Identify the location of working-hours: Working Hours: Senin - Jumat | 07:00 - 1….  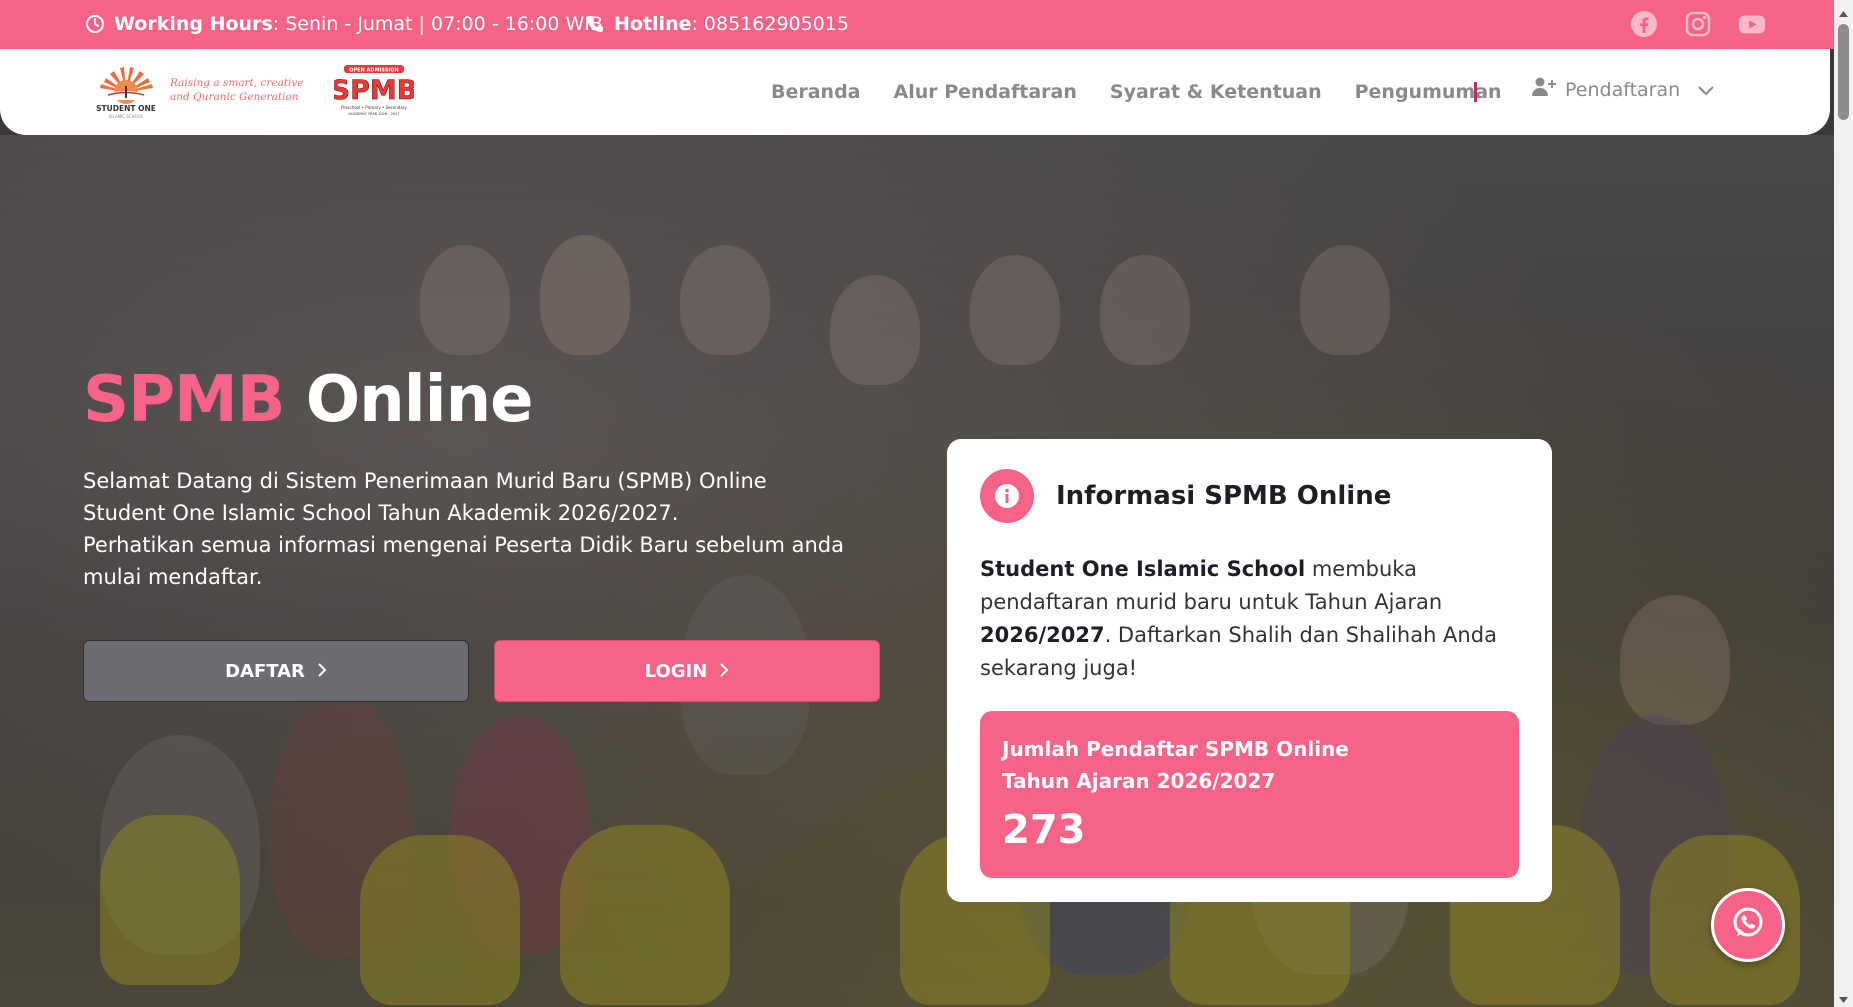
(343, 24).